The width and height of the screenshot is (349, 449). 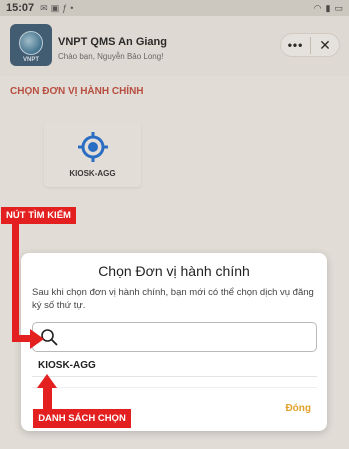 I want to click on annotation-arrow-shaft-up, so click(x=47, y=398).